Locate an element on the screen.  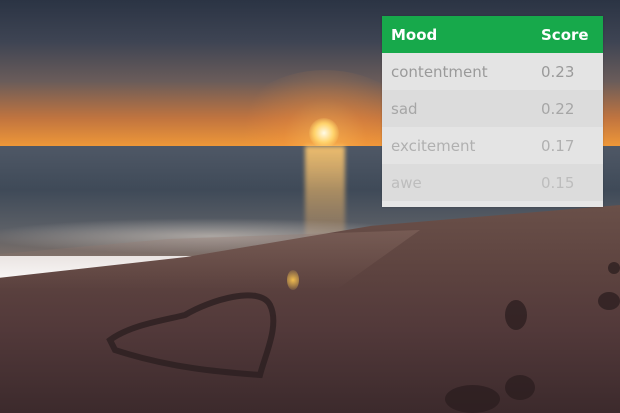
table-row: awe 0.15 is located at coordinates (492, 182).